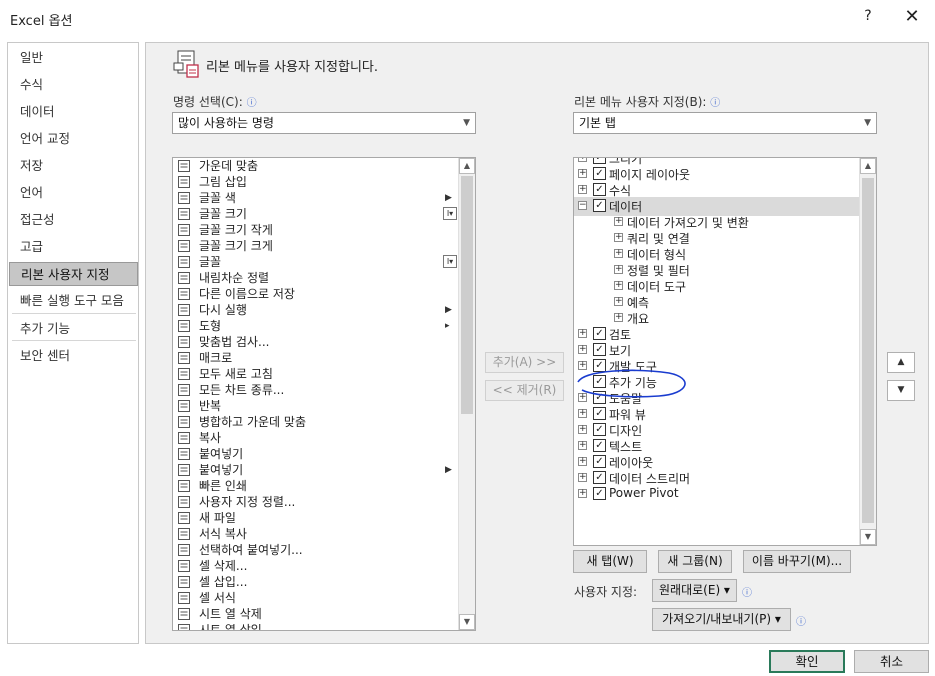  What do you see at coordinates (318, 182) in the screenshot?
I see `command-item: 그림 삽입` at bounding box center [318, 182].